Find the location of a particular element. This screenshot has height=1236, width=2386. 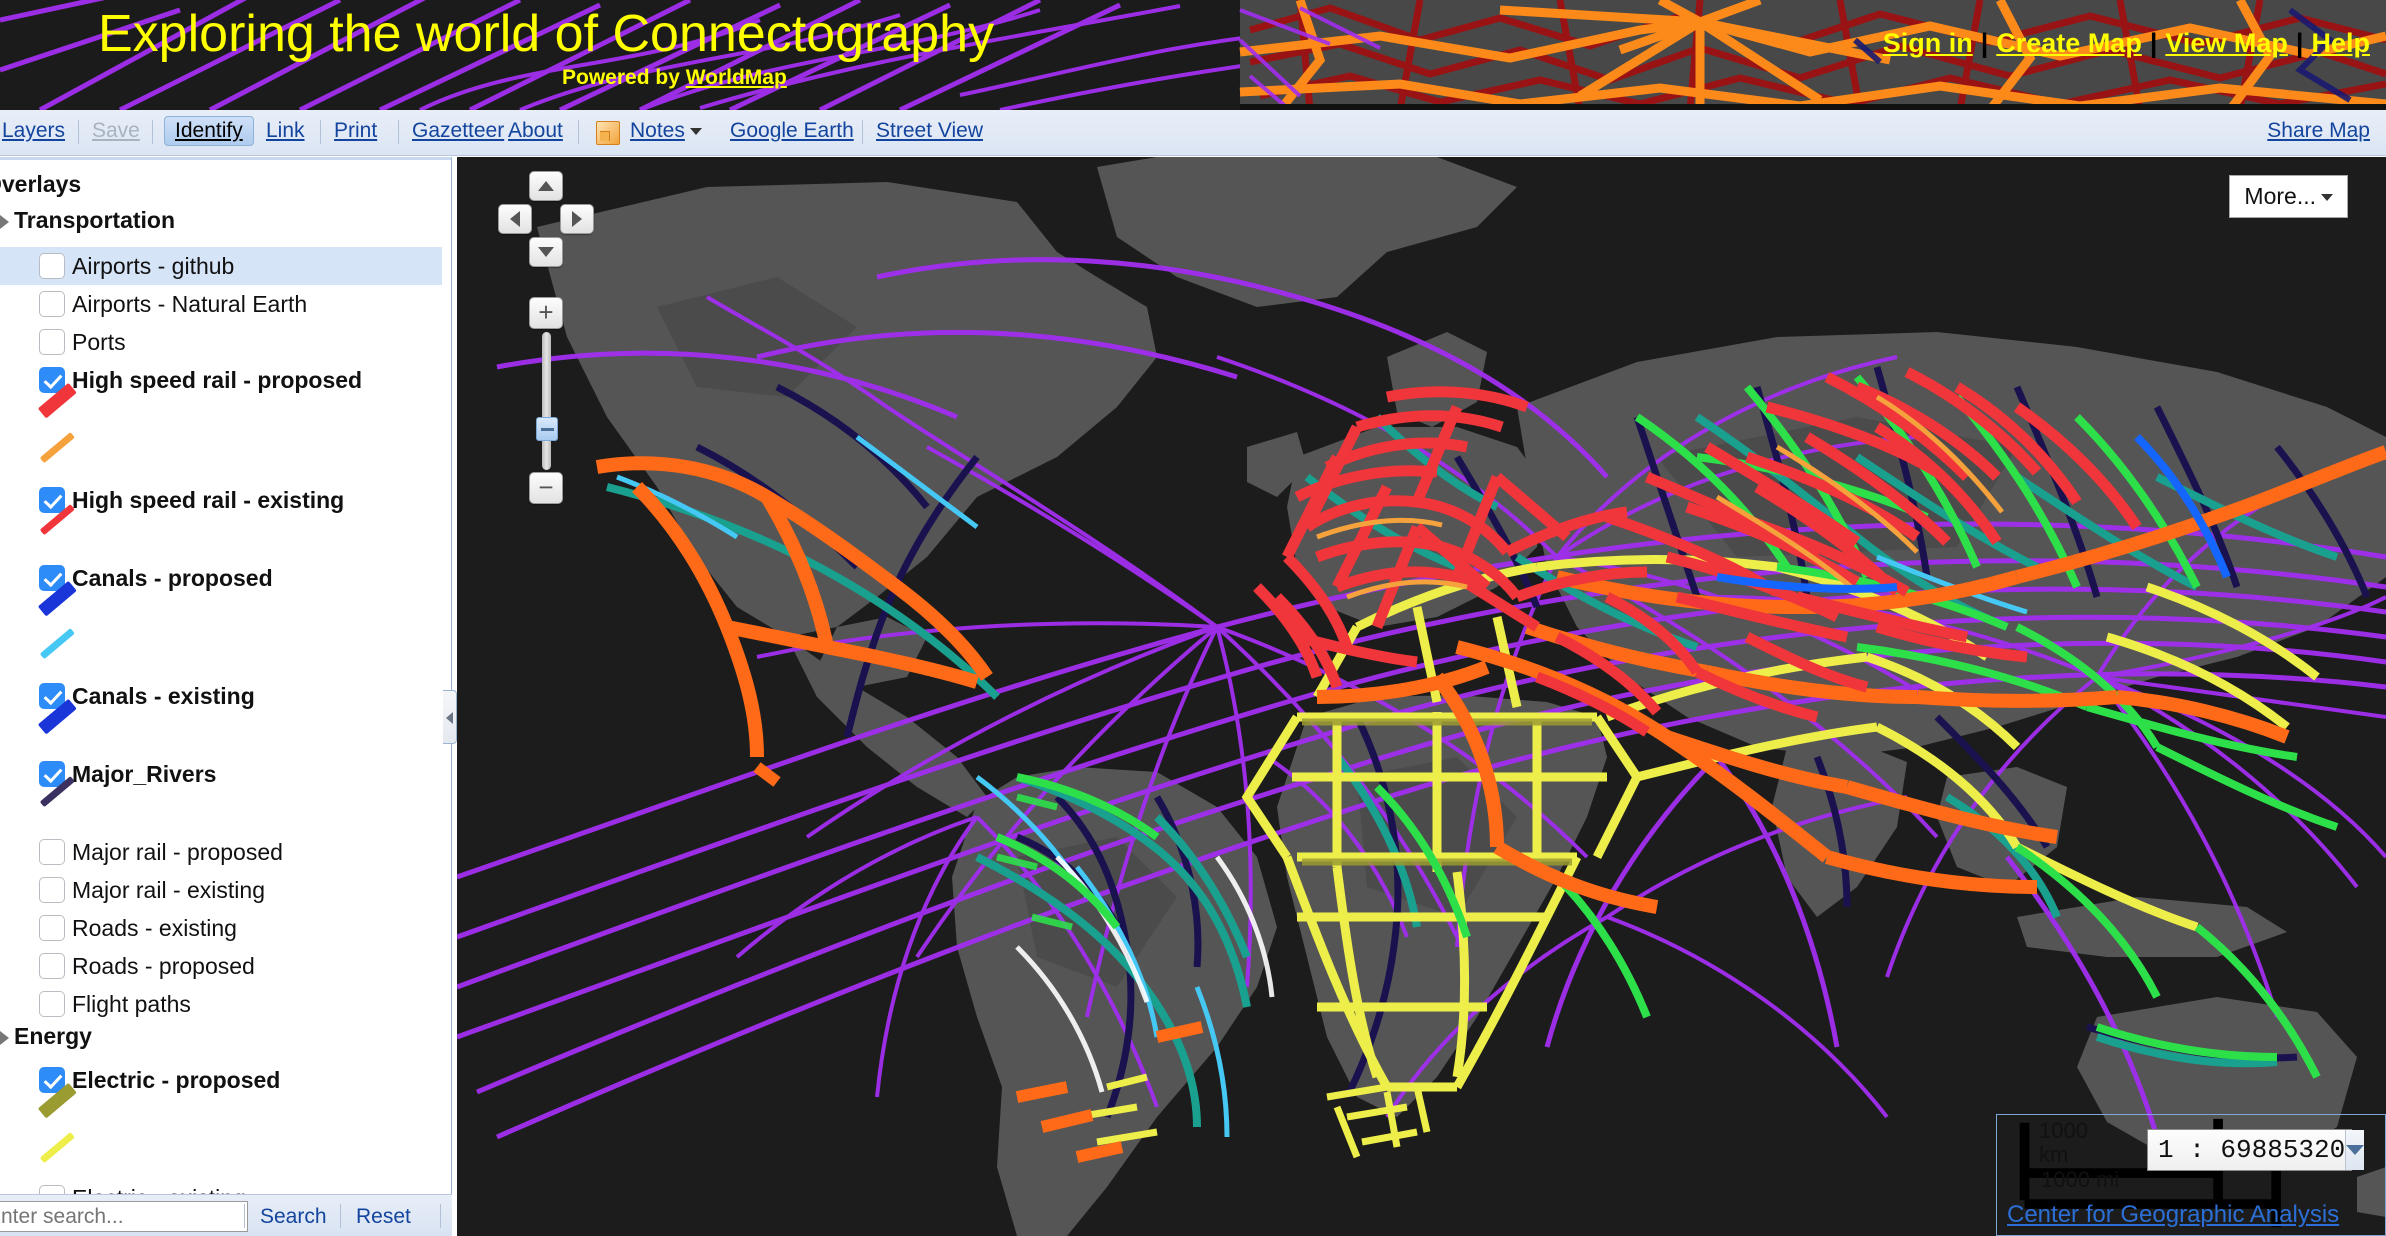

layer-label: Electric - proposed is located at coordinates (176, 1079).